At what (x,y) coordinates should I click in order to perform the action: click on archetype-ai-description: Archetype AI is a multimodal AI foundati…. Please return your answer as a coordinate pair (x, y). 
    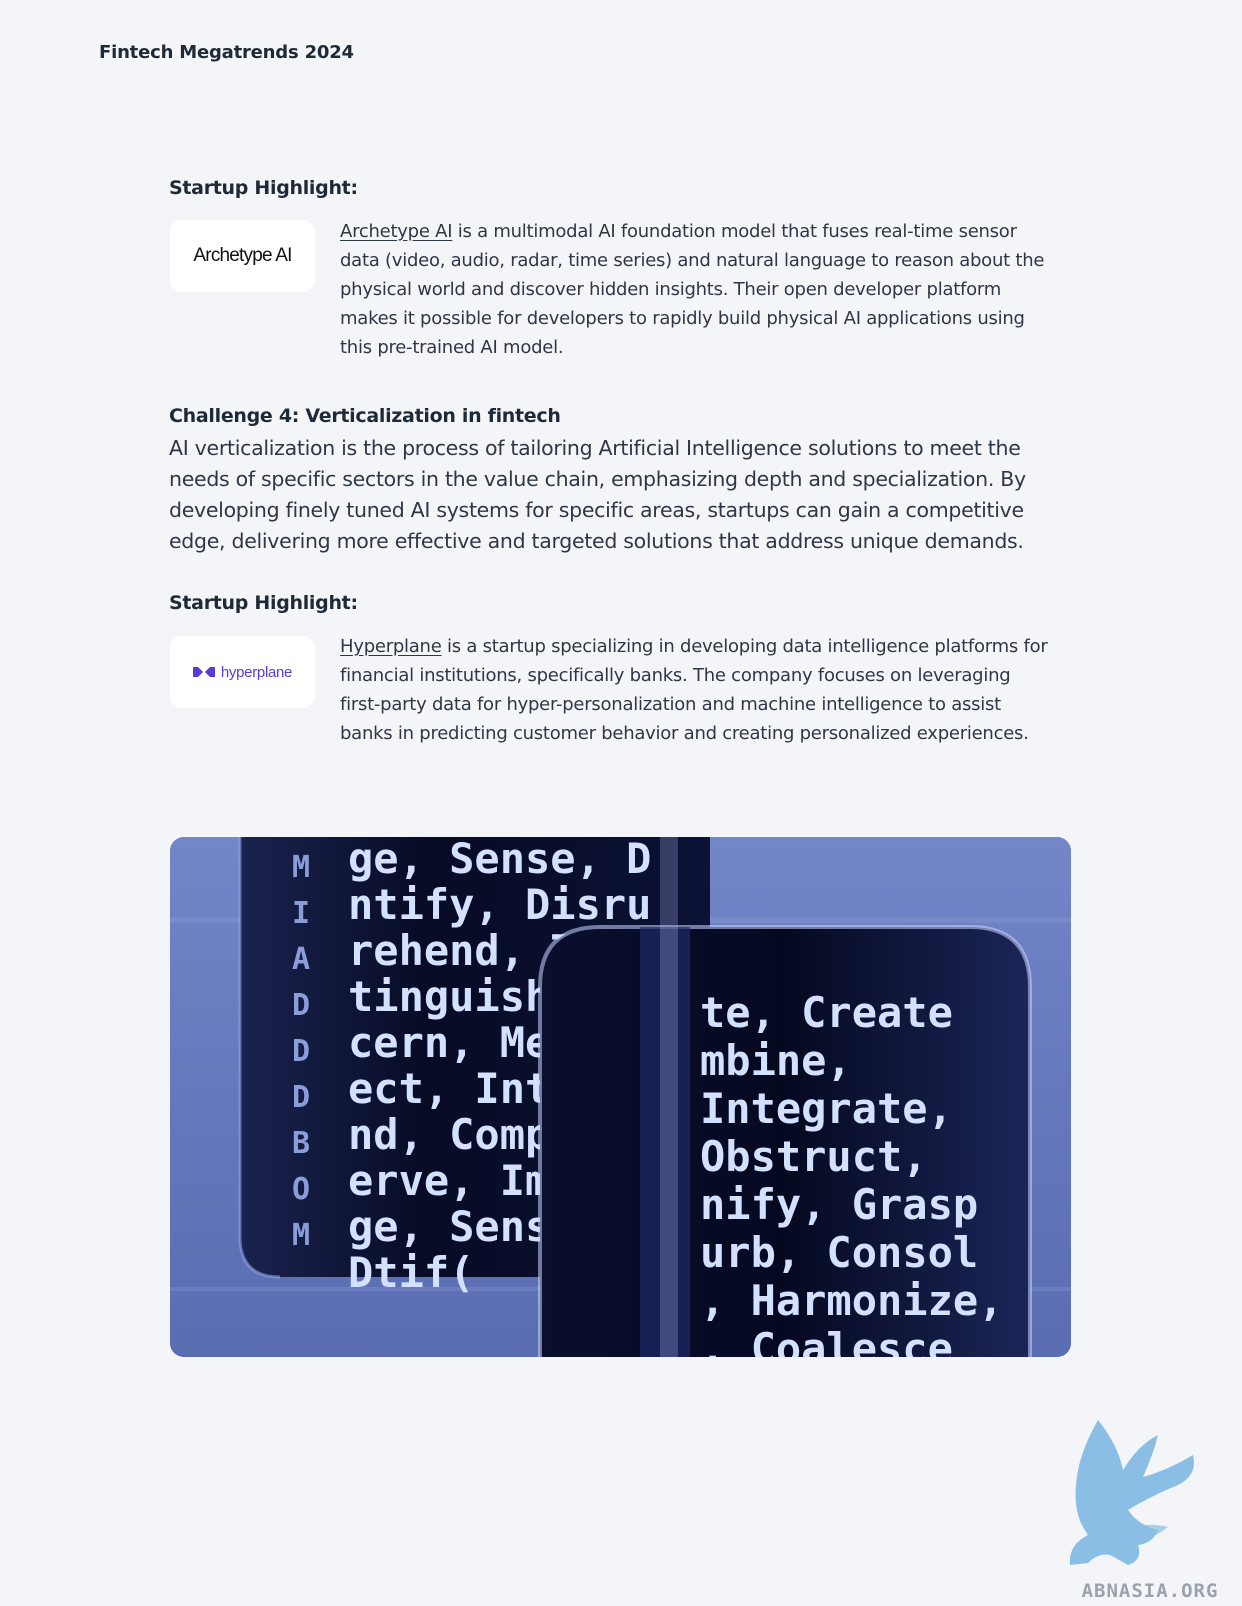
    Looking at the image, I should click on (696, 289).